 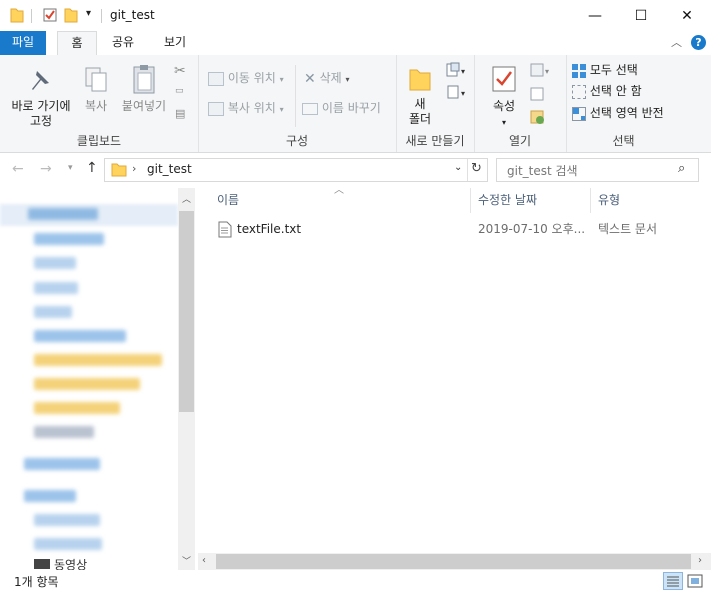 I want to click on tab-home: 홈, so click(x=77, y=43).